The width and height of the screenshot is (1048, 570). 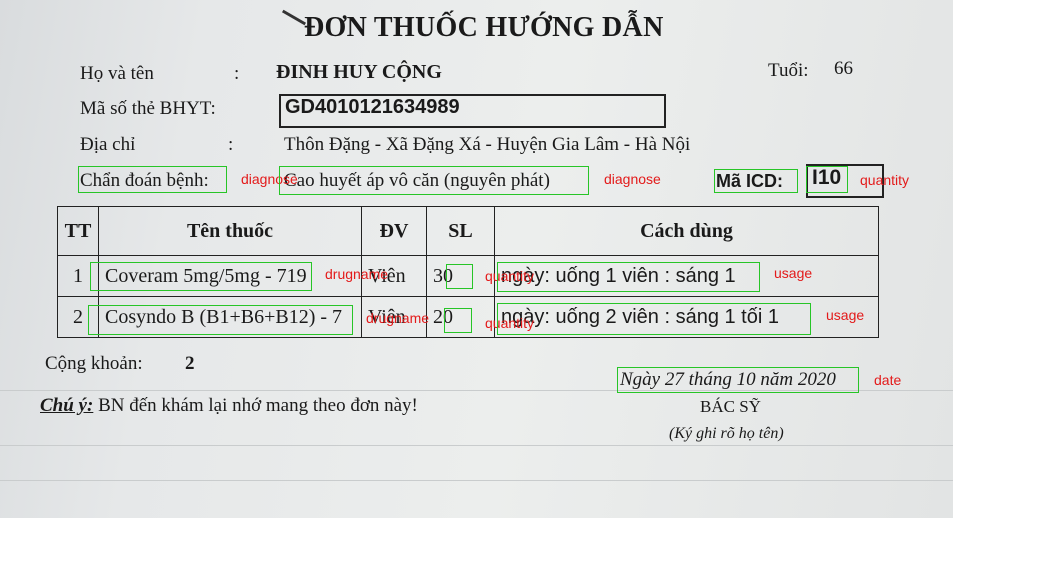 I want to click on annotation-quantity: quantity, so click(x=885, y=180).